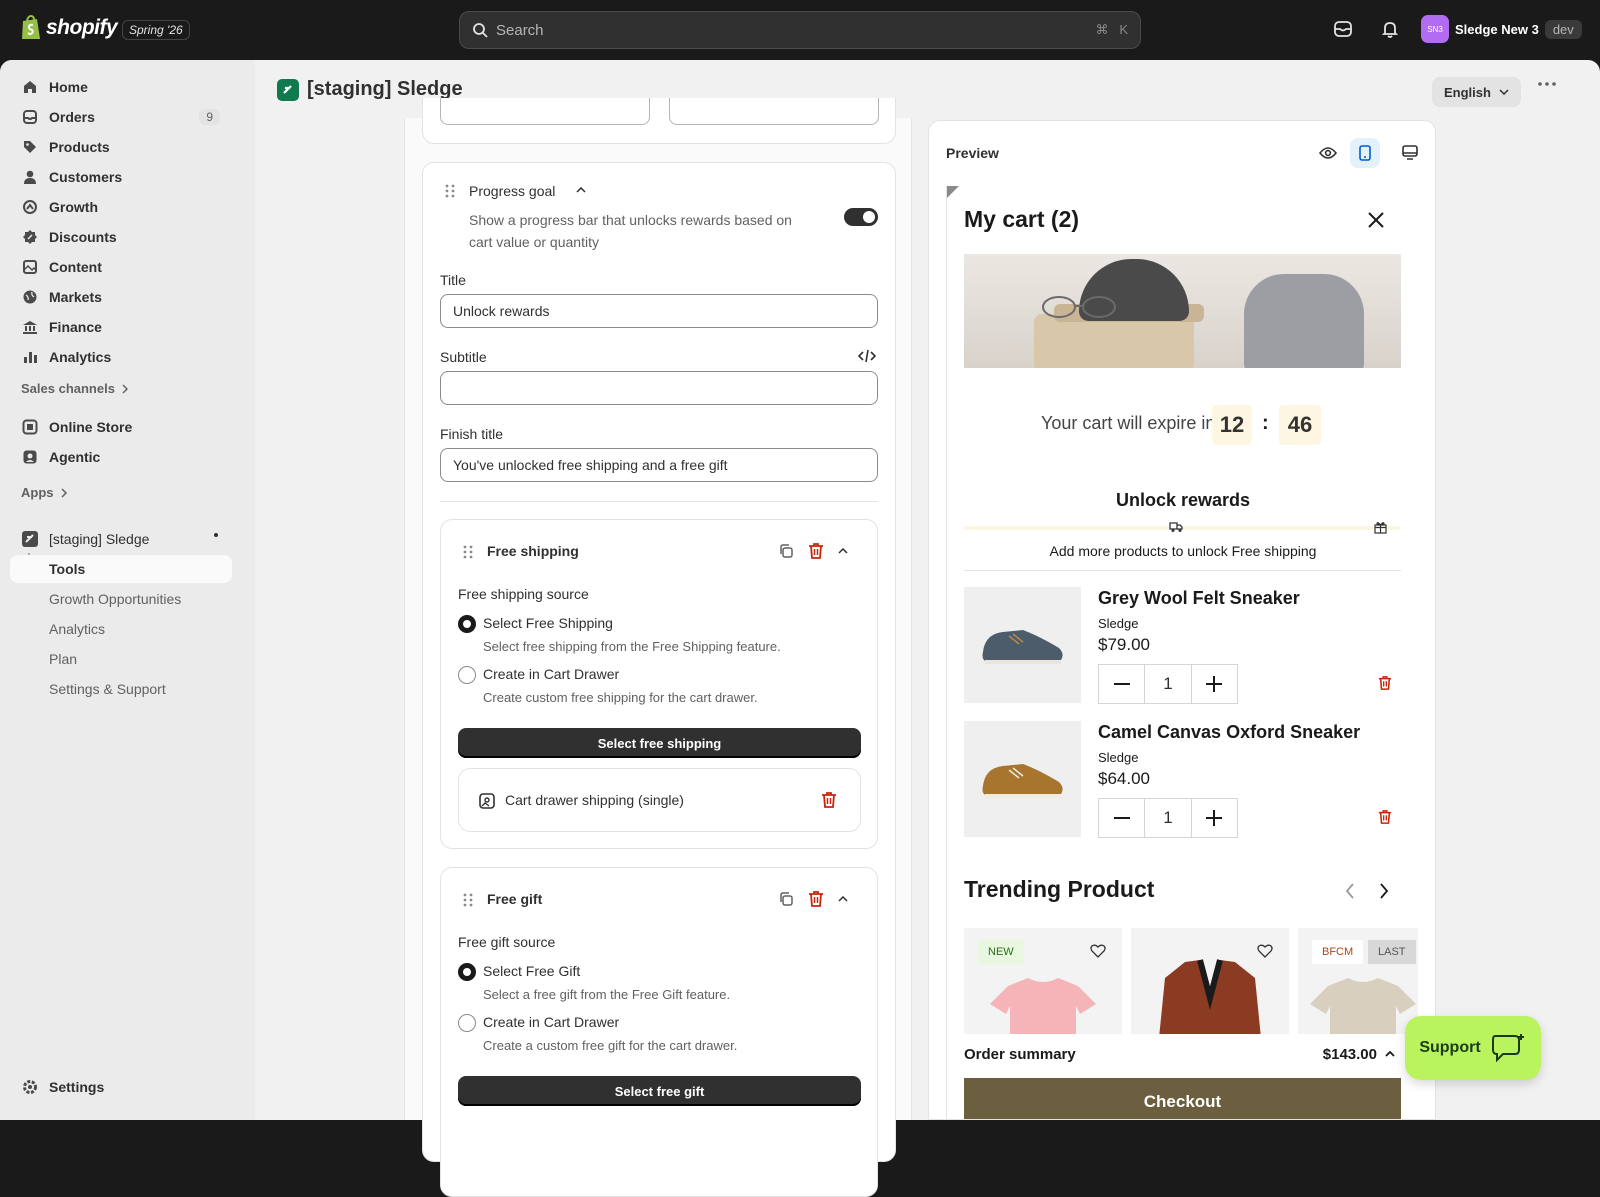 This screenshot has height=1197, width=1600. Describe the element at coordinates (1111, 29) in the screenshot. I see `search-shortcut: ⌘ K` at that location.